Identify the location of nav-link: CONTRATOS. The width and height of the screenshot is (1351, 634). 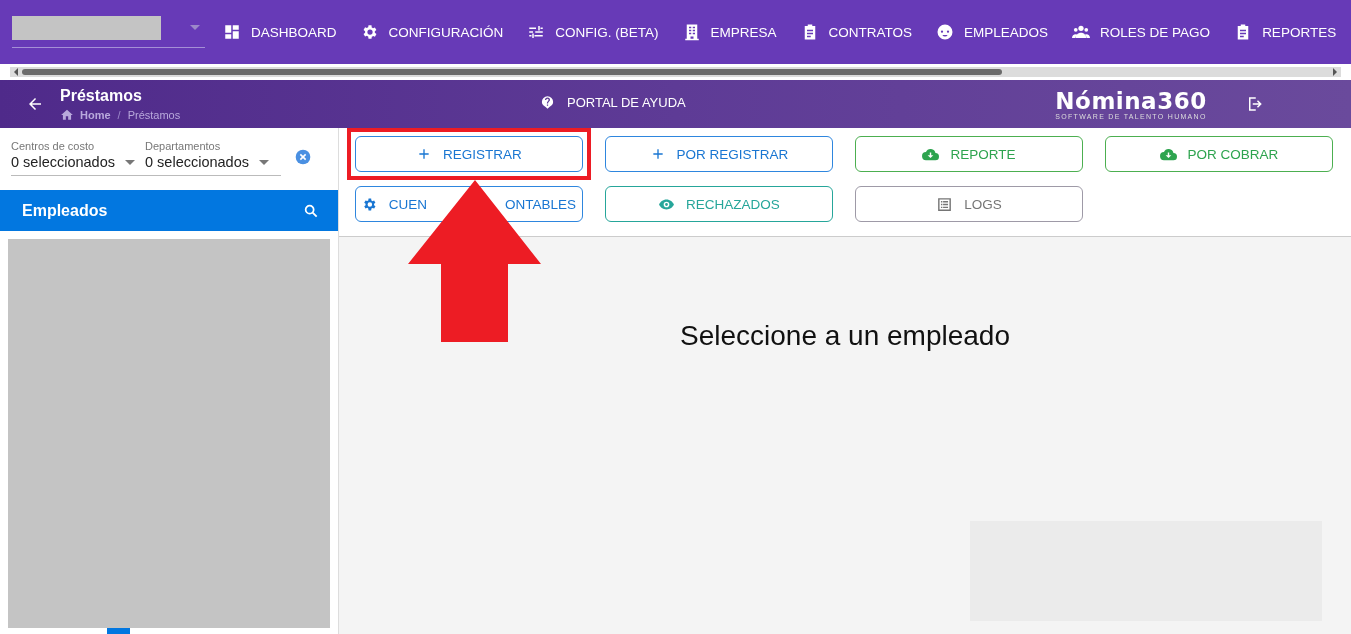
(856, 32).